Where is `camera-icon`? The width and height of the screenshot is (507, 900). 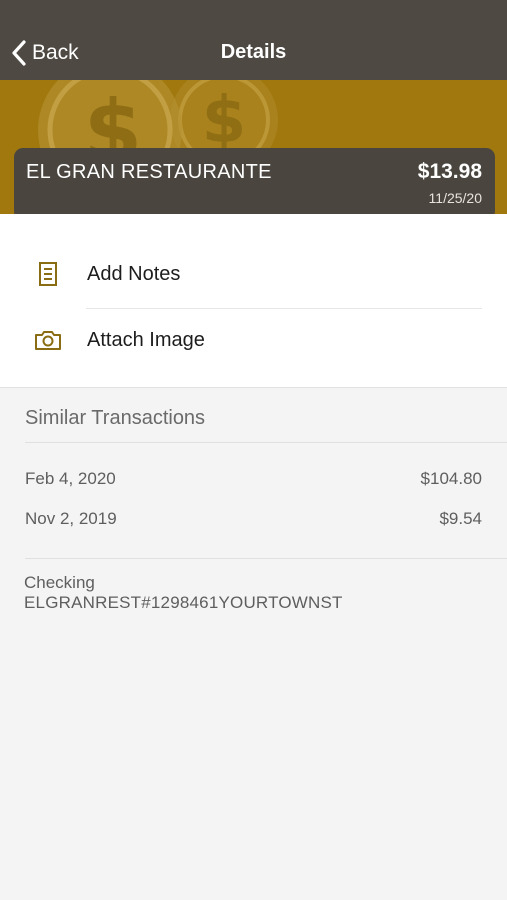 camera-icon is located at coordinates (48, 340).